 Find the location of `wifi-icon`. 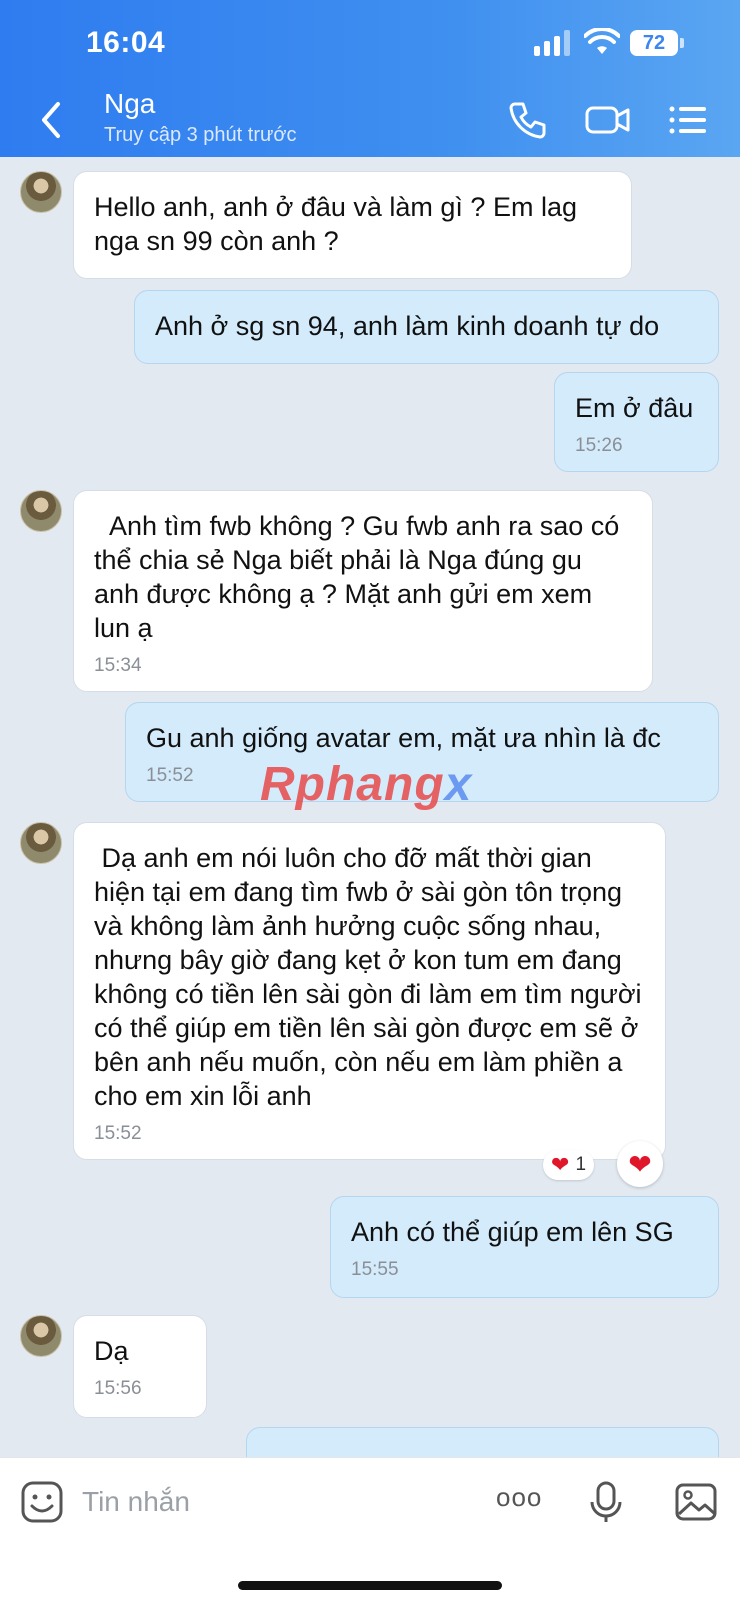

wifi-icon is located at coordinates (602, 41).